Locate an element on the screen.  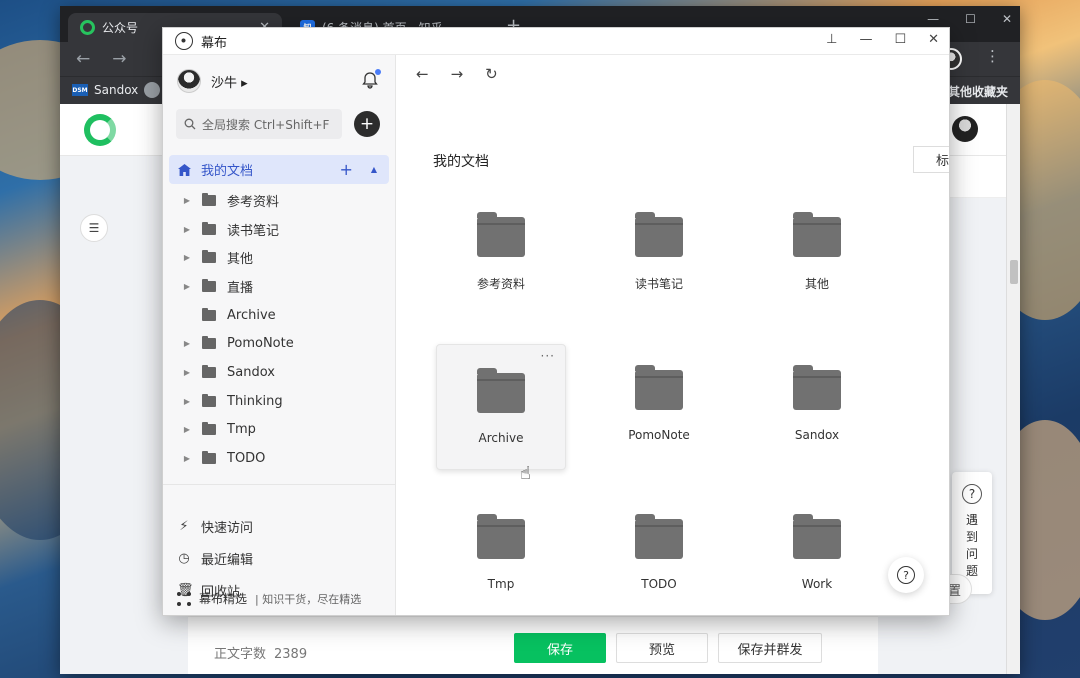
help-button: ? is located at coordinates (906, 575).